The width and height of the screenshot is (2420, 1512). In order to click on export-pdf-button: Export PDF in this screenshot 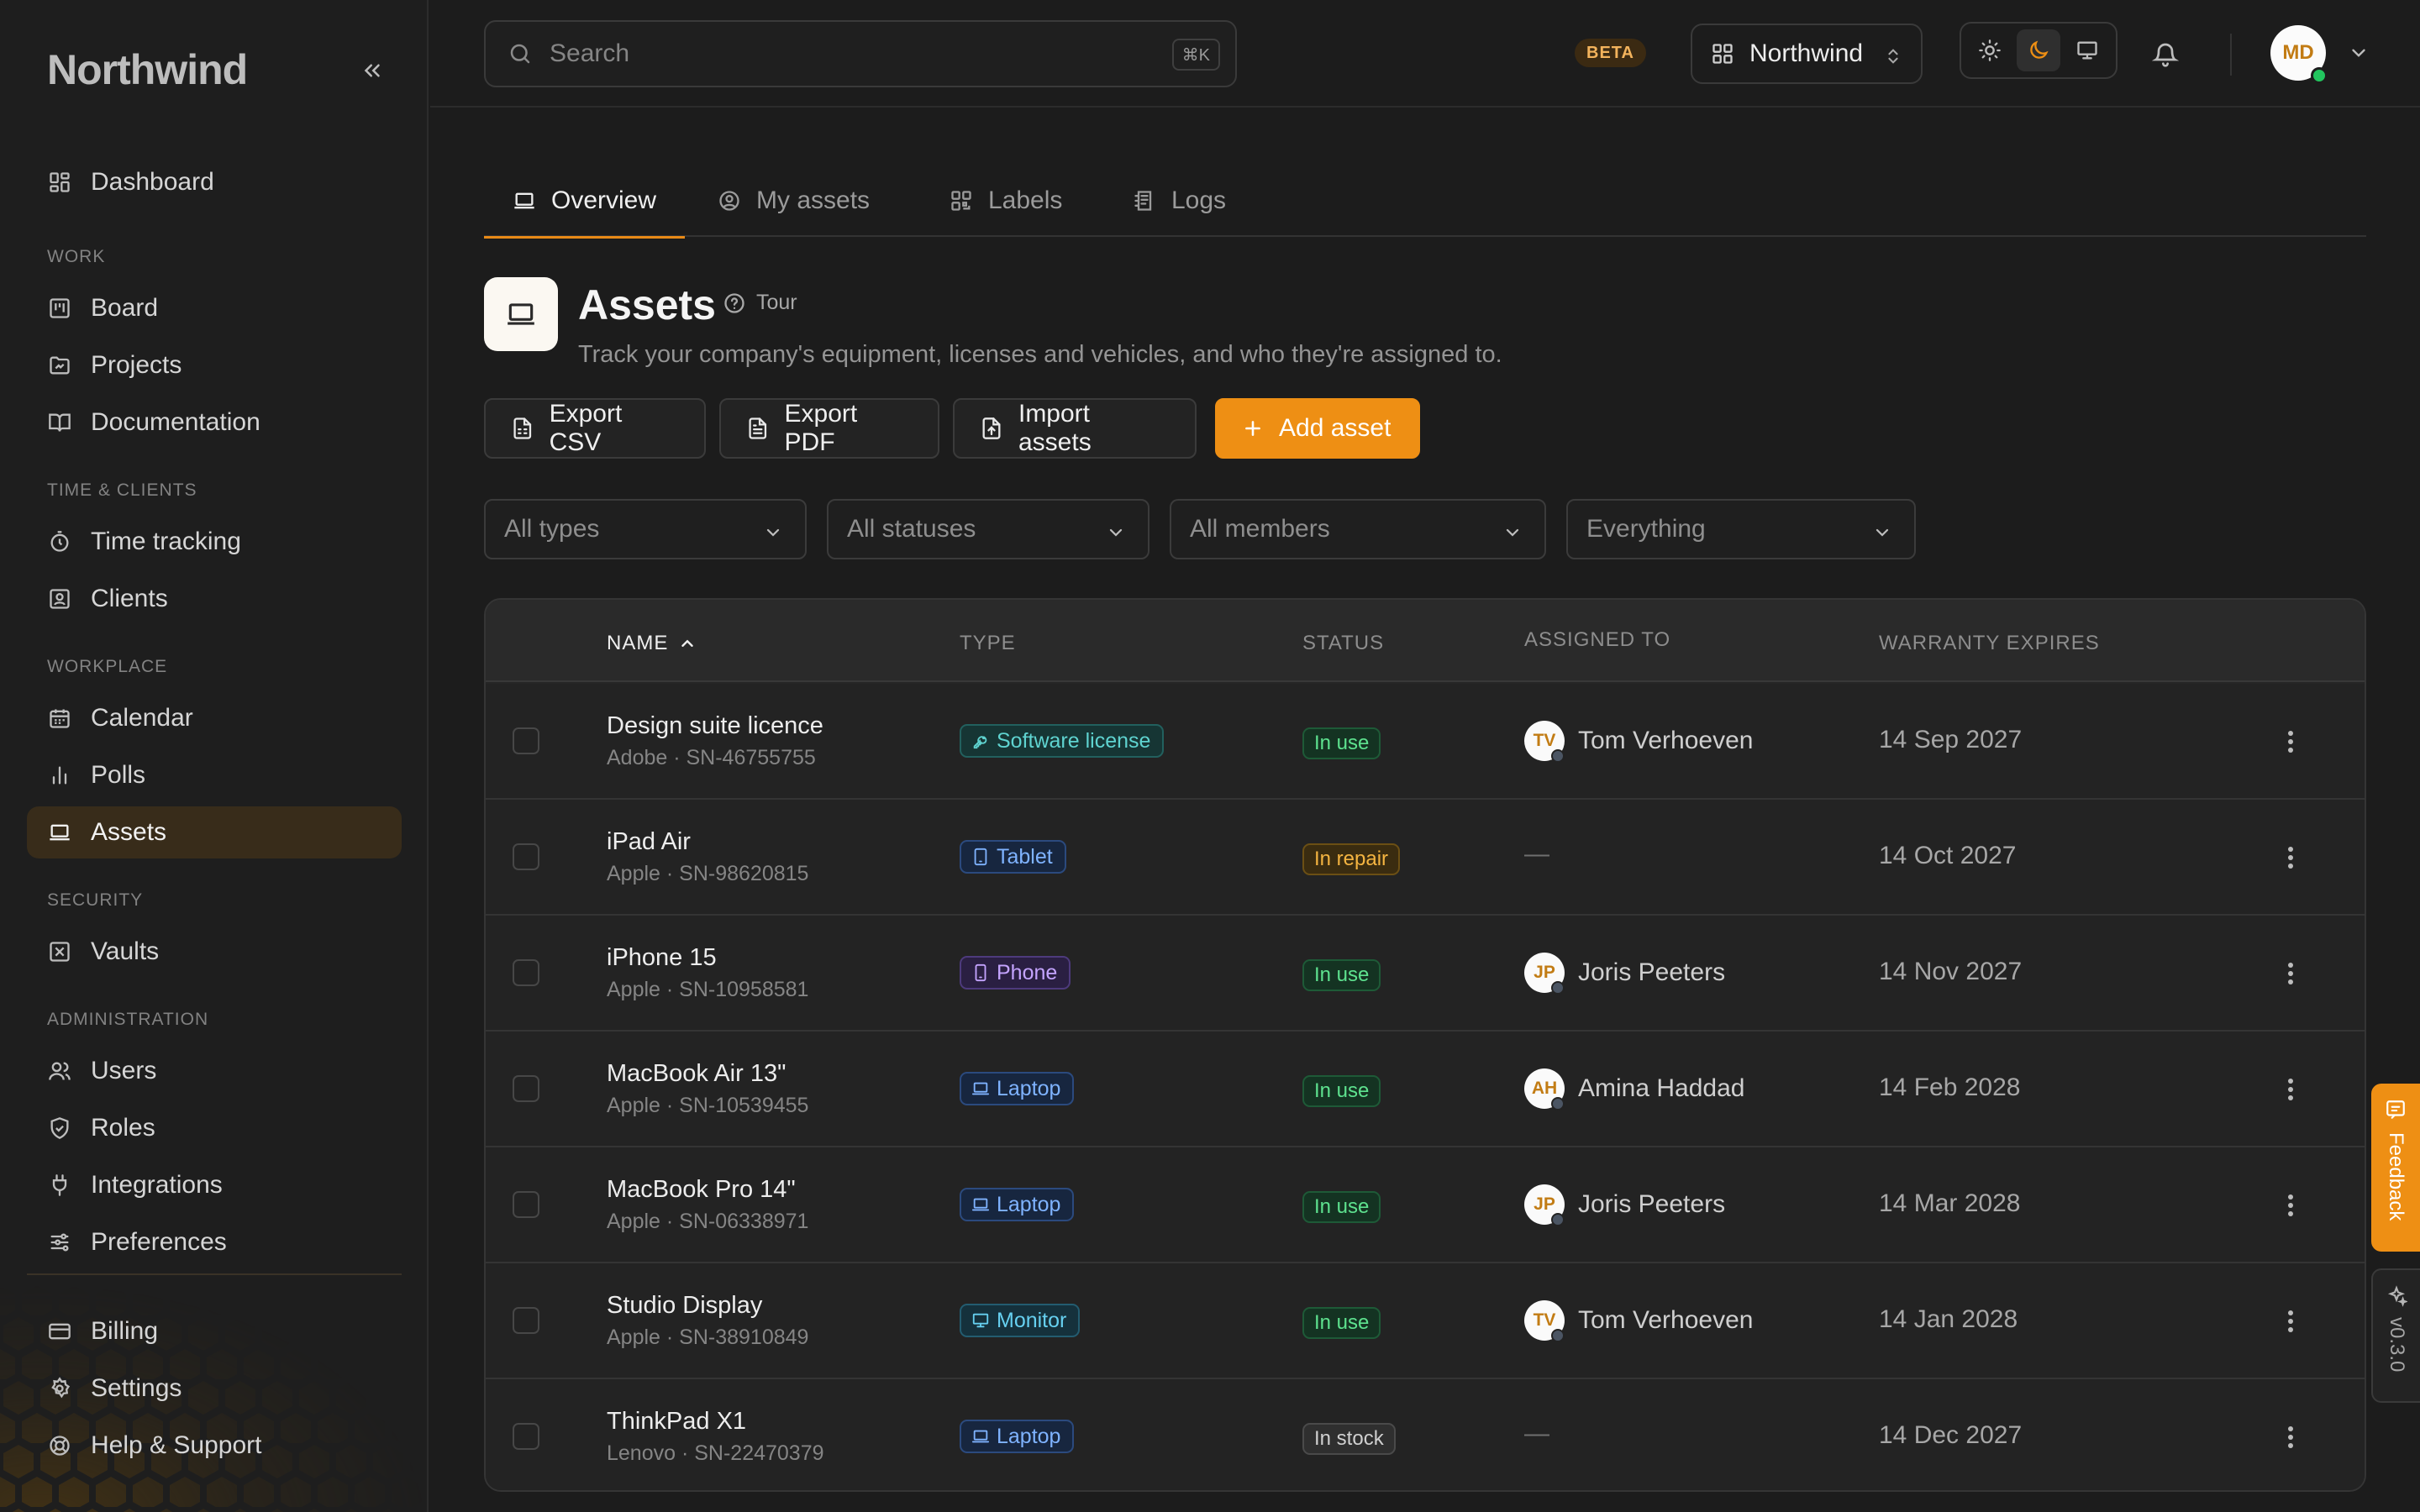, I will do `click(829, 428)`.